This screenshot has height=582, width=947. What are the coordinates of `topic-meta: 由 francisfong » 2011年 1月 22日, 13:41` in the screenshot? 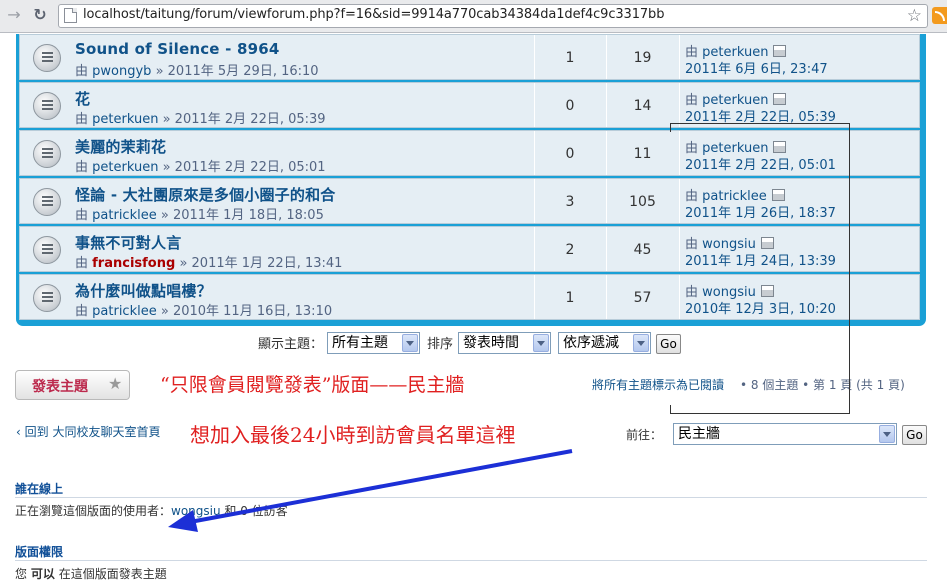 It's located at (208, 261).